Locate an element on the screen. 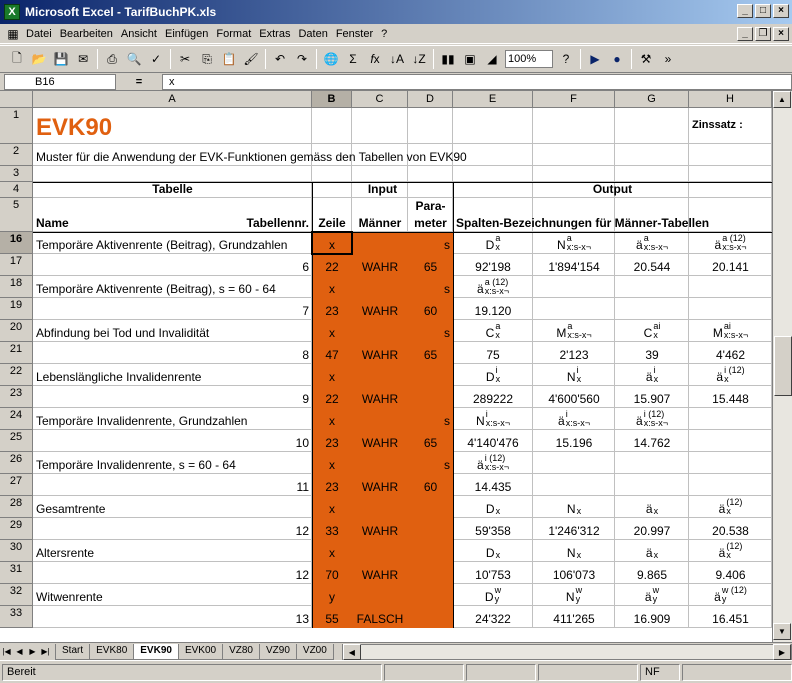 The height and width of the screenshot is (683, 792). sort-descending-icon: ↓Z is located at coordinates (419, 59).